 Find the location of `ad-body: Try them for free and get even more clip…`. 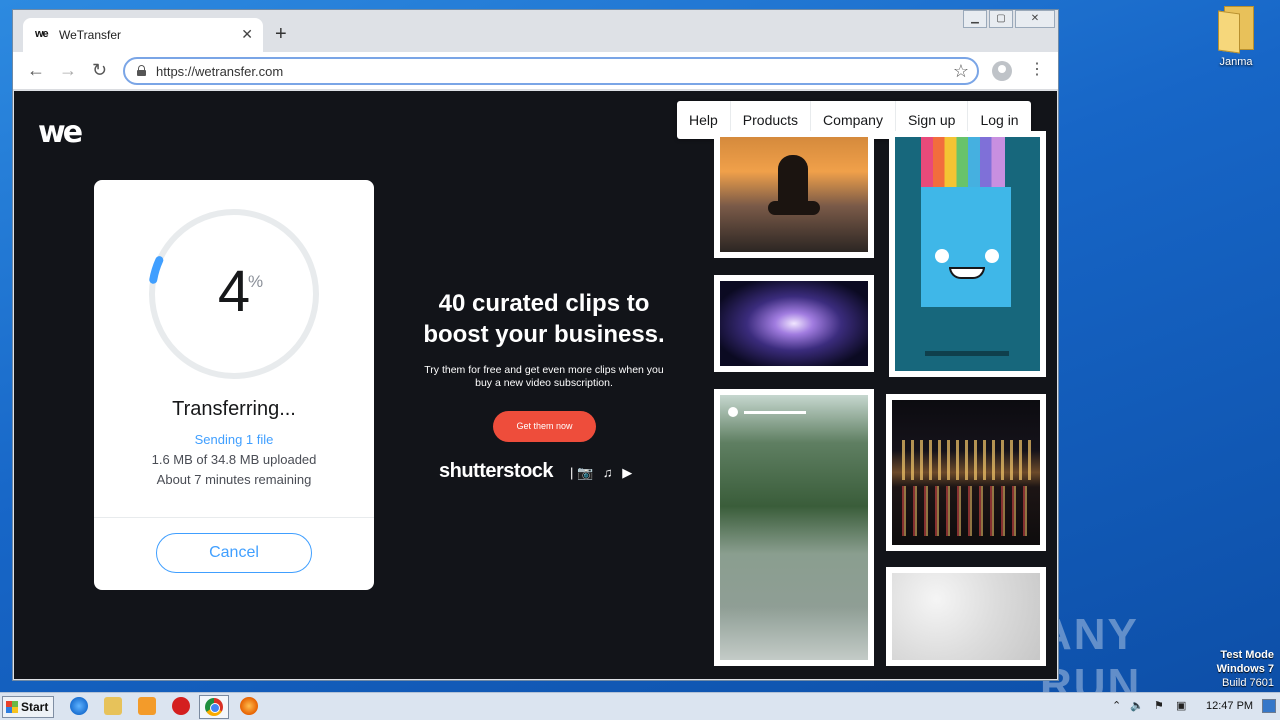

ad-body: Try them for free and get even more clip… is located at coordinates (544, 376).